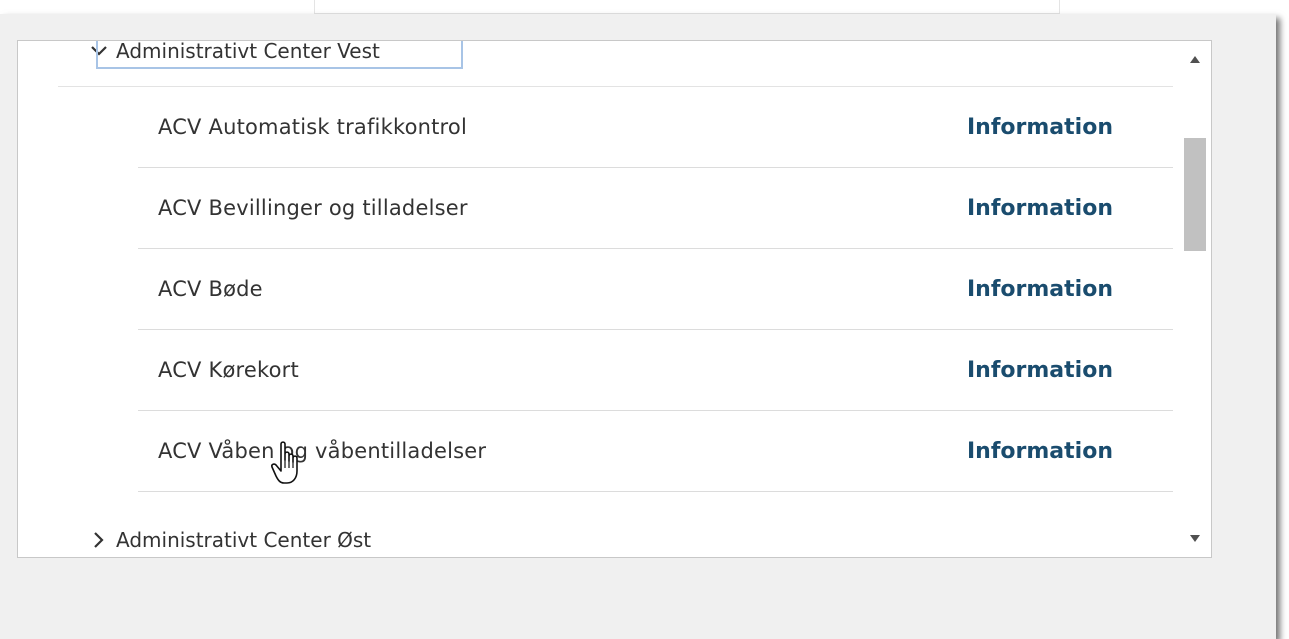  I want to click on tree-item: ACV Kørekort Information, so click(655, 370).